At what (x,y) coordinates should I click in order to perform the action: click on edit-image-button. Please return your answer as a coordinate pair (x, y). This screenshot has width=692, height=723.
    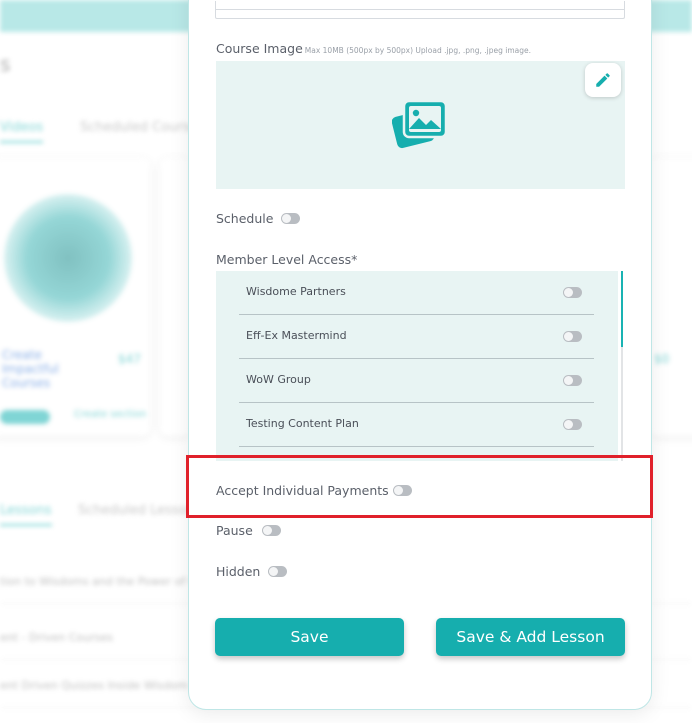
    Looking at the image, I should click on (603, 80).